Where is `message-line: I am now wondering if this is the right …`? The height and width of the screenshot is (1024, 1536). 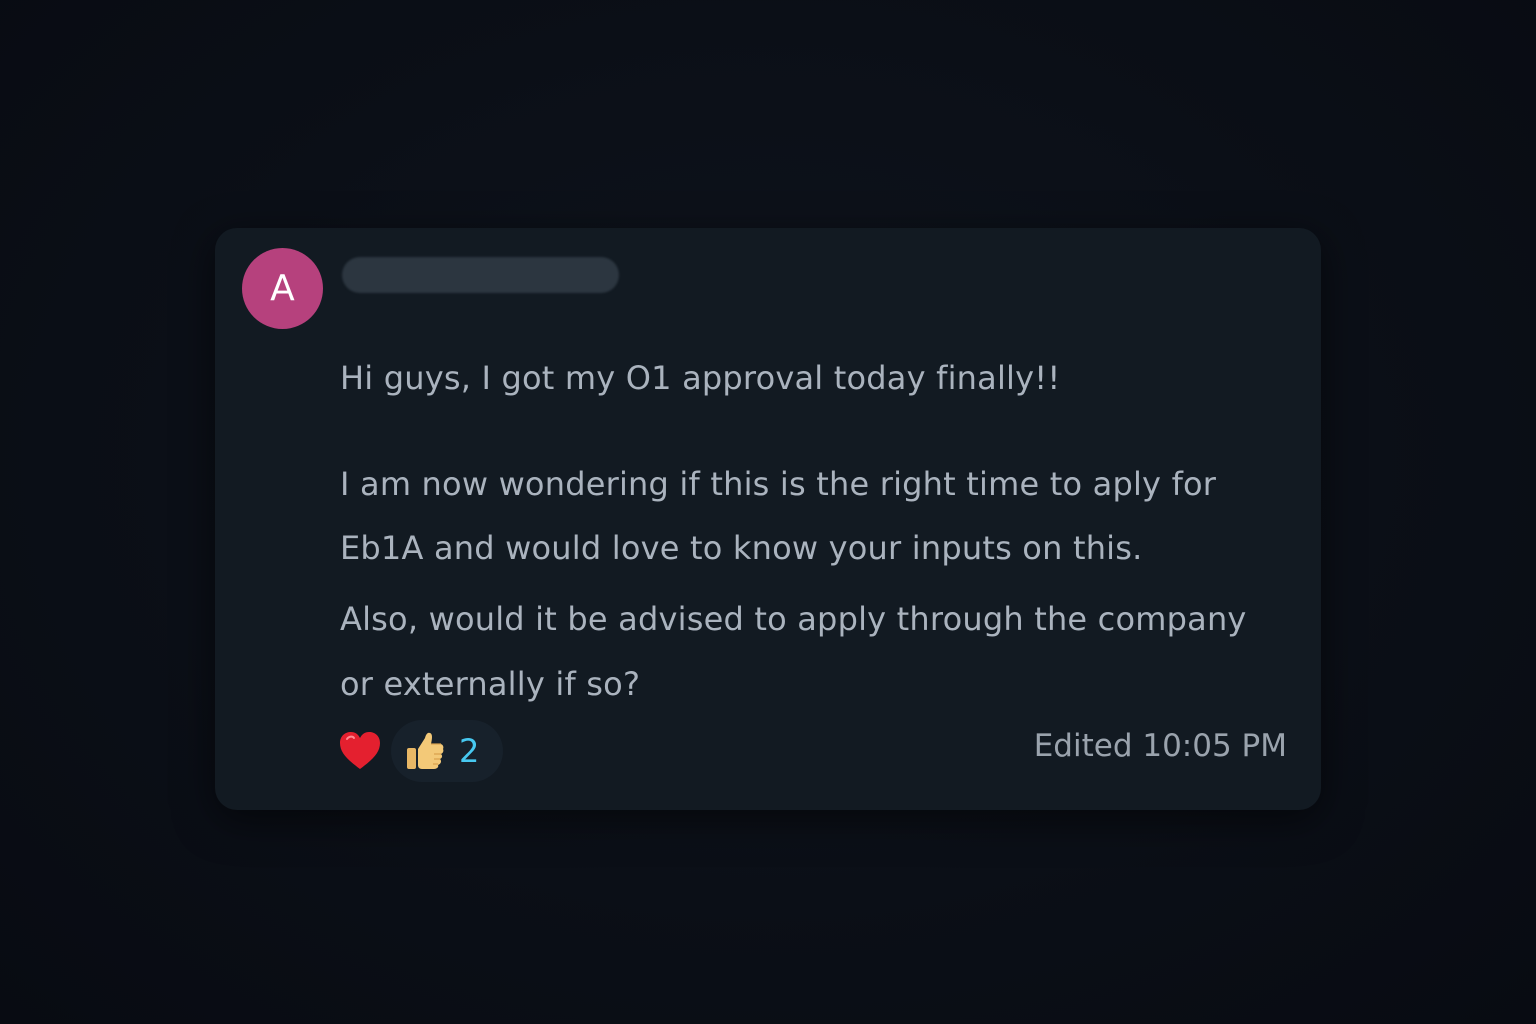
message-line: I am now wondering if this is the right … is located at coordinates (778, 484).